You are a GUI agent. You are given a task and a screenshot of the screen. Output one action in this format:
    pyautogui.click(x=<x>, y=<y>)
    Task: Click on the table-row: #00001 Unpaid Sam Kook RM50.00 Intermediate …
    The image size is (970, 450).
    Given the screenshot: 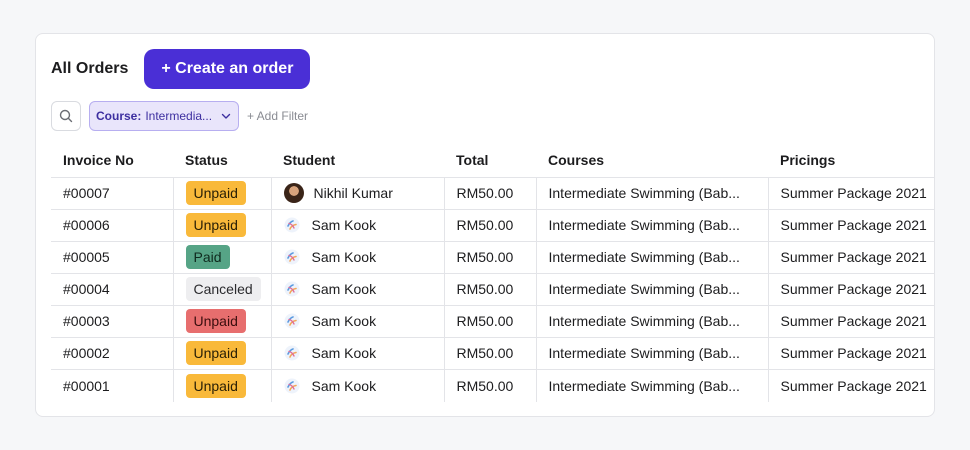 What is the action you would take?
    pyautogui.click(x=492, y=385)
    